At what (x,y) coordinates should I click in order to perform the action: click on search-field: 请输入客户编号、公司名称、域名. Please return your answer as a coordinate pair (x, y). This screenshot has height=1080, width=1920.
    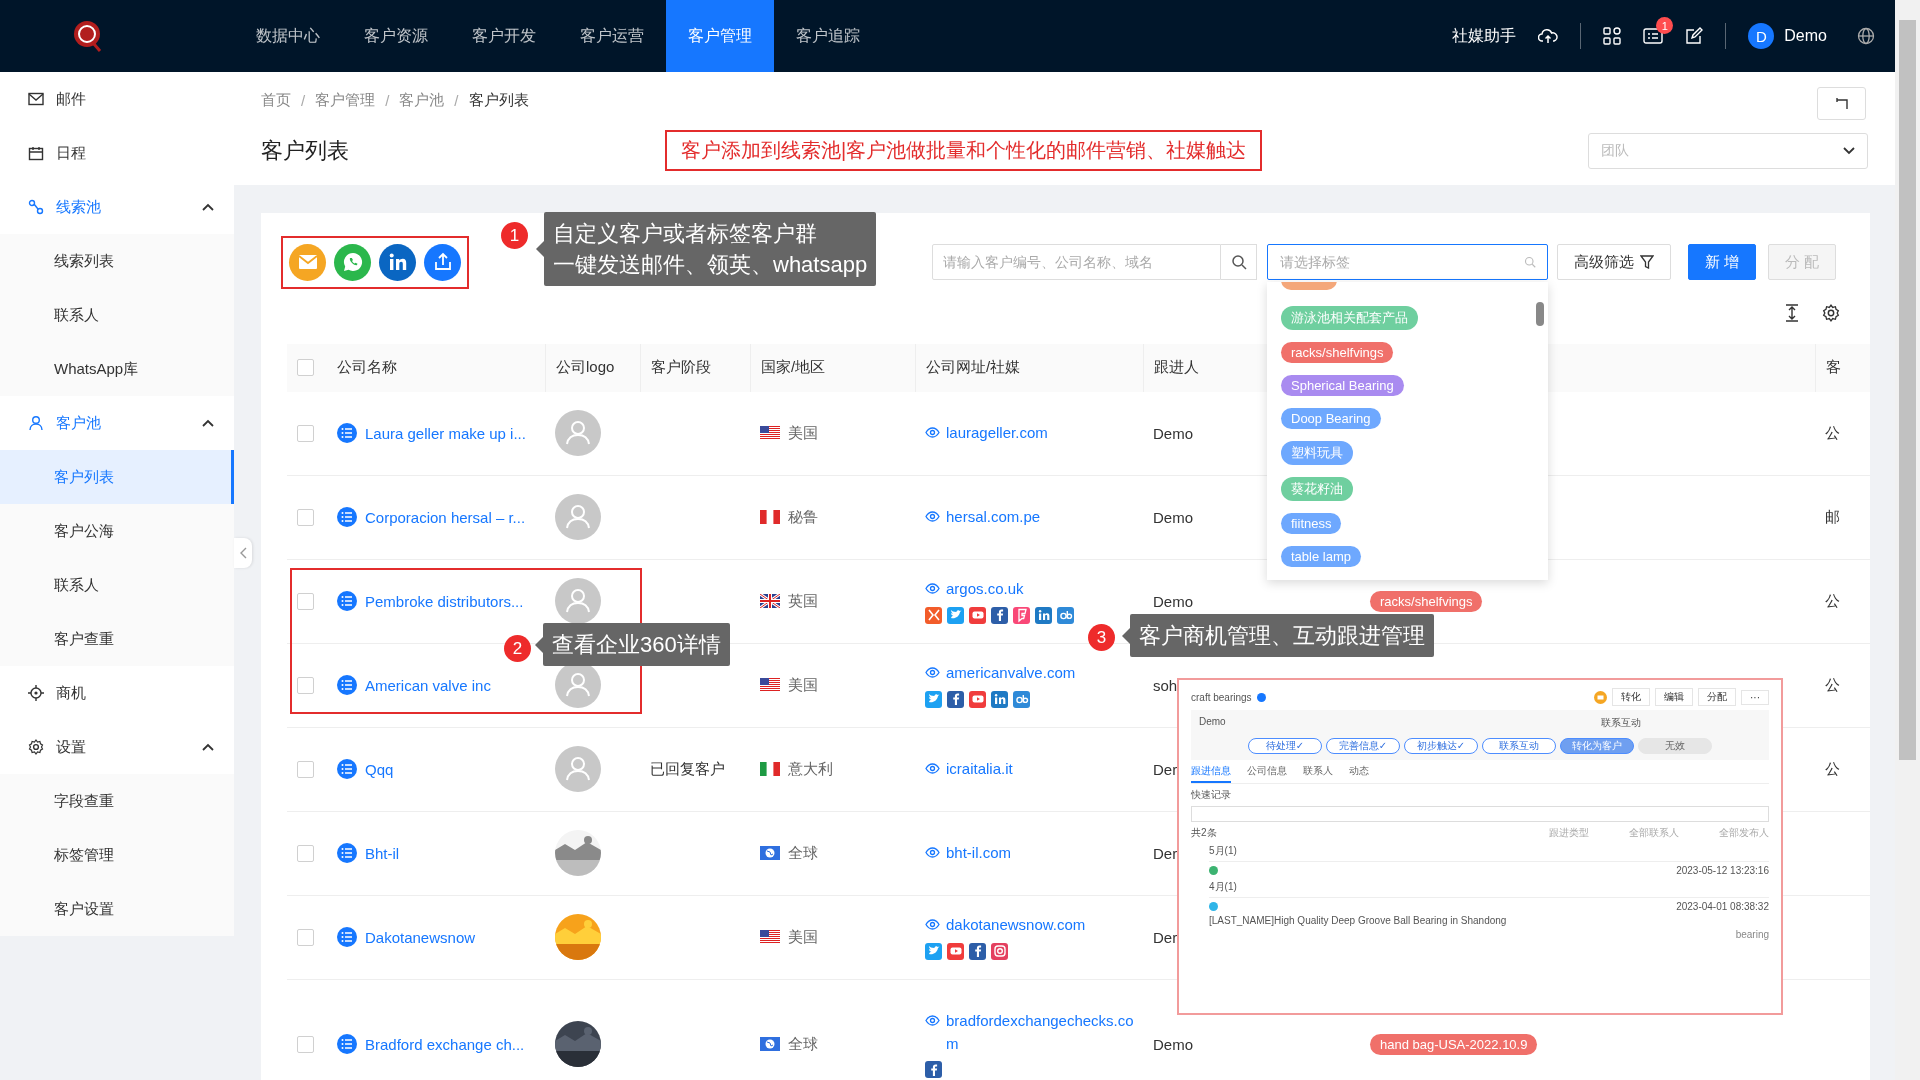
    Looking at the image, I should click on (1076, 262).